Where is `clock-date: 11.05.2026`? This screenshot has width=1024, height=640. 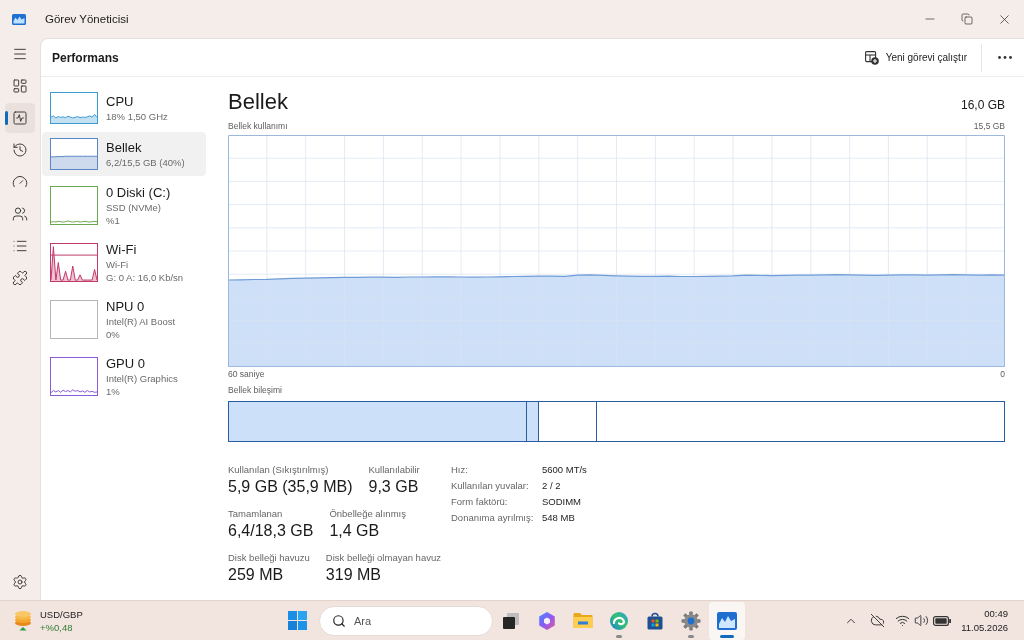 clock-date: 11.05.2026 is located at coordinates (984, 627).